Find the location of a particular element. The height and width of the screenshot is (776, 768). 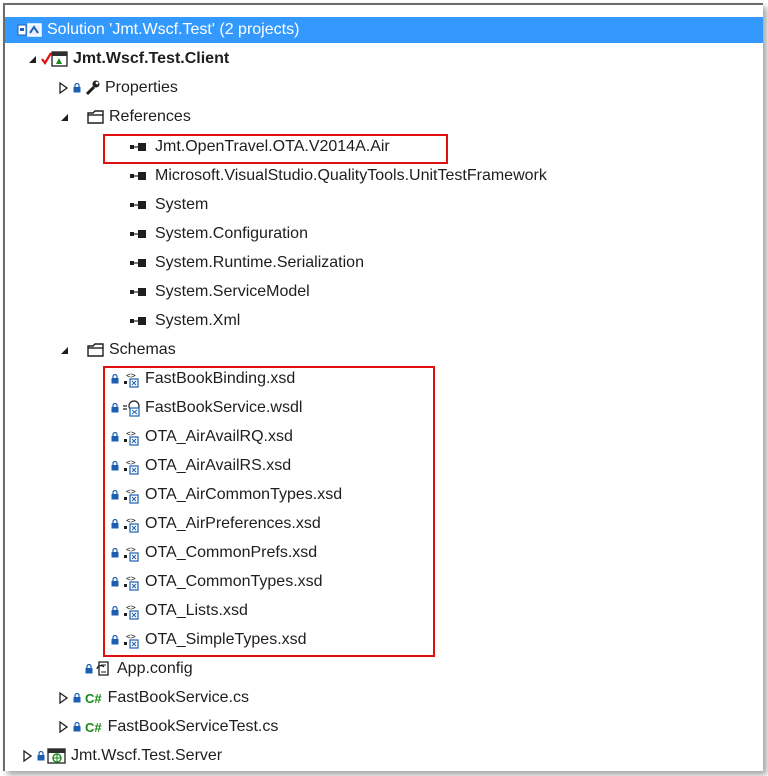

tree-item-label: System.Xml is located at coordinates (198, 320).